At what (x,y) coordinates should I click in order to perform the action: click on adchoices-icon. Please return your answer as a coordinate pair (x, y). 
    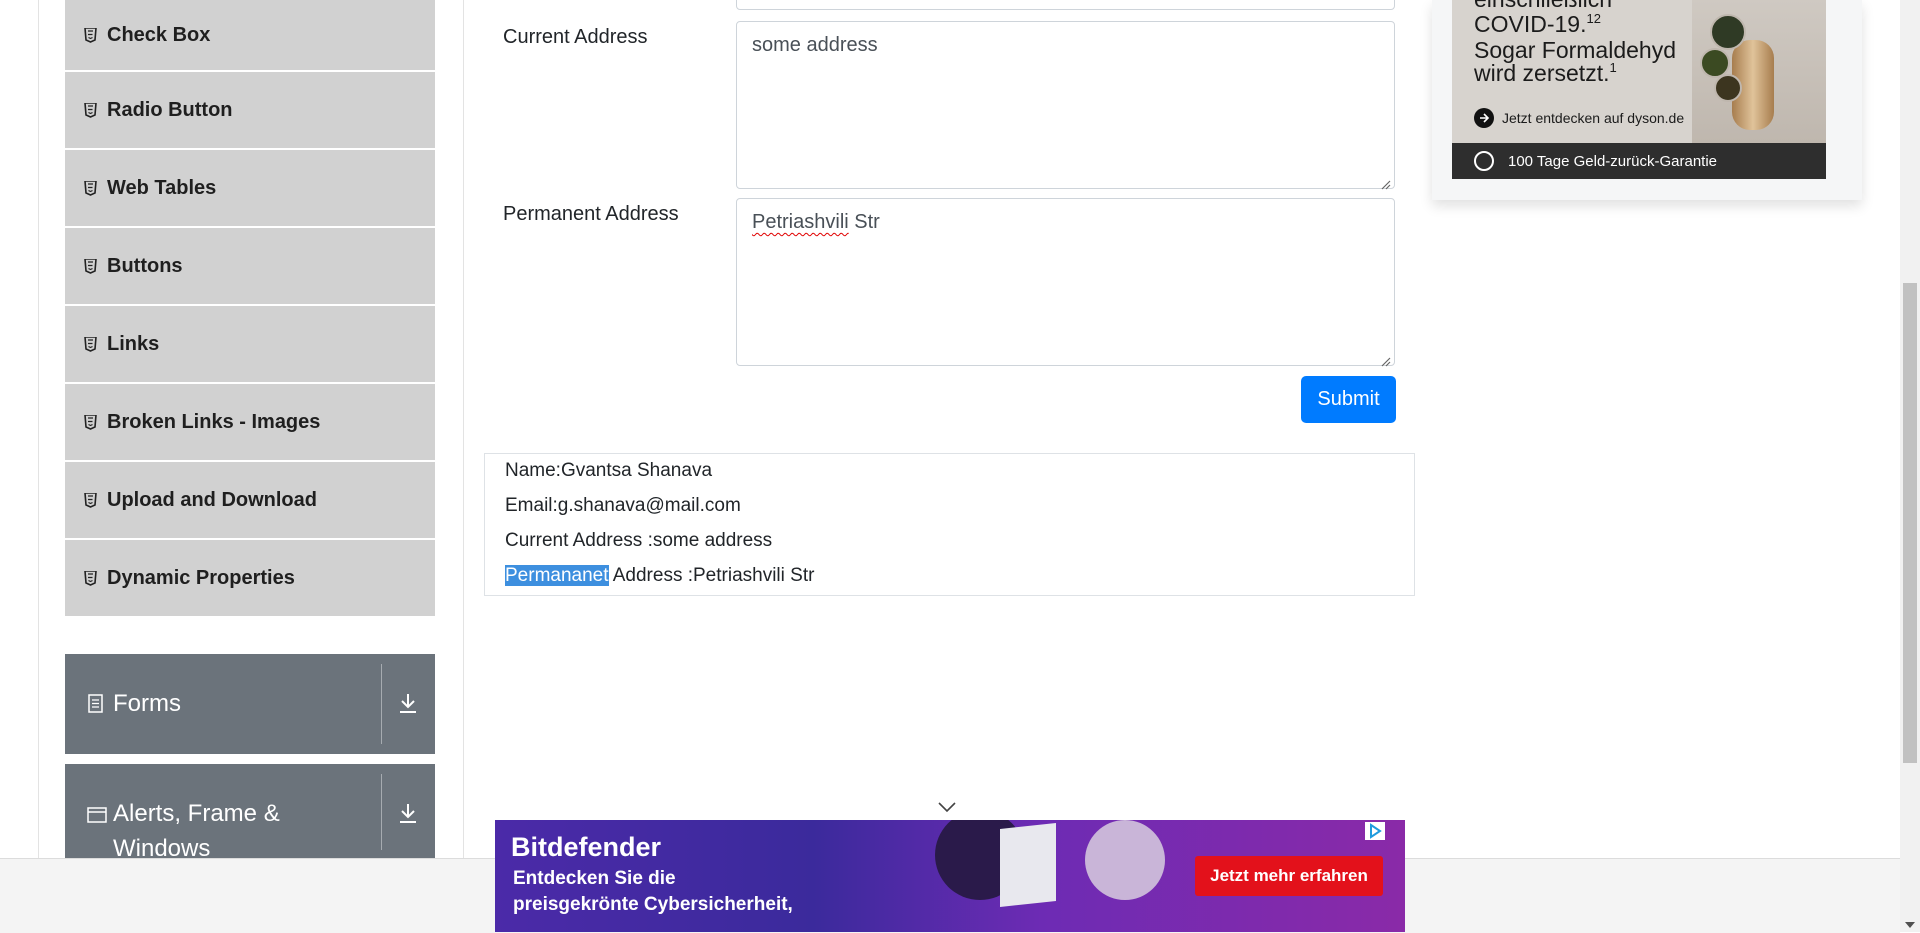
    Looking at the image, I should click on (1375, 831).